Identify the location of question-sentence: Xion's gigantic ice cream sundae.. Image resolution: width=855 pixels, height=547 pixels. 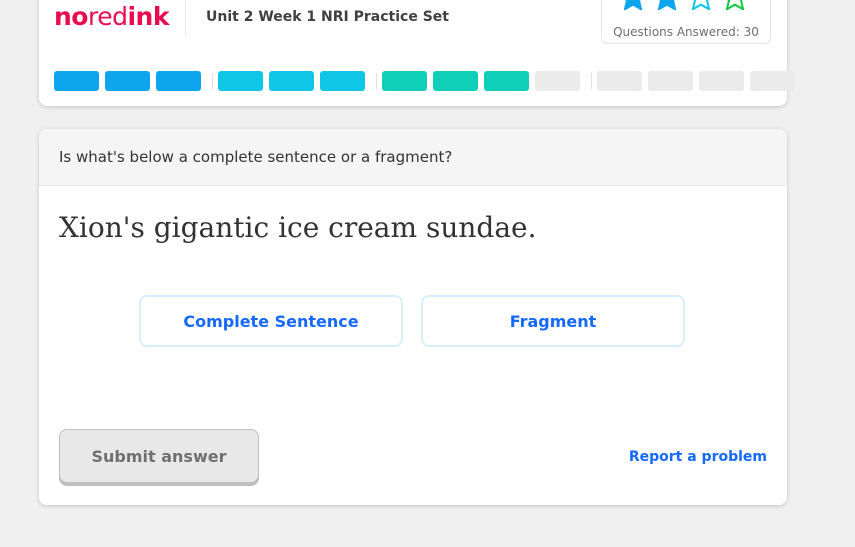
(298, 227).